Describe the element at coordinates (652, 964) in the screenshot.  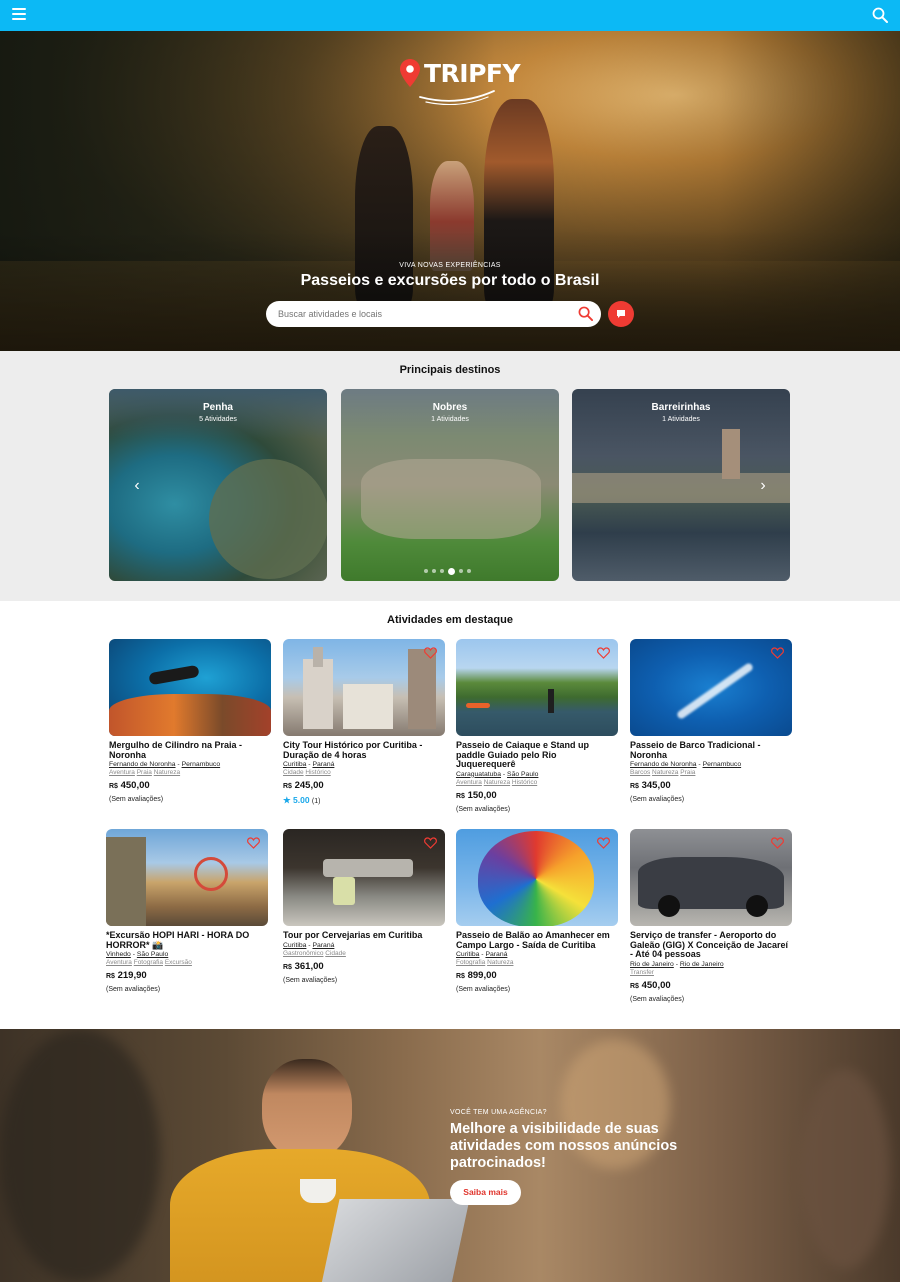
I see `city-link: Rio de Janeiro` at that location.